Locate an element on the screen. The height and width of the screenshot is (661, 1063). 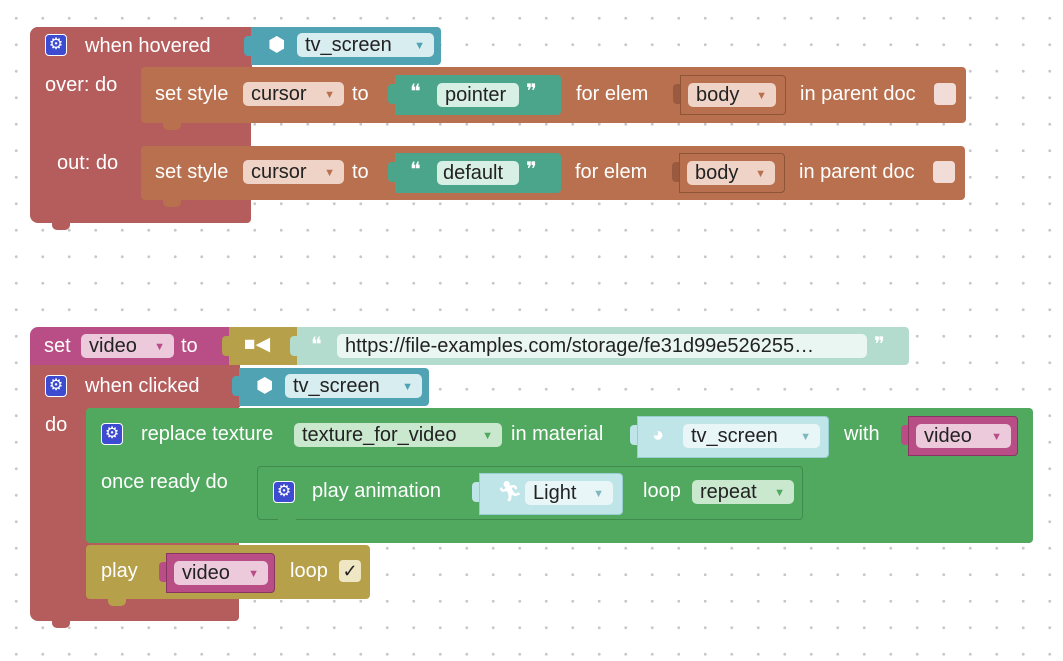
over-do-label: over: do is located at coordinates (81, 85).